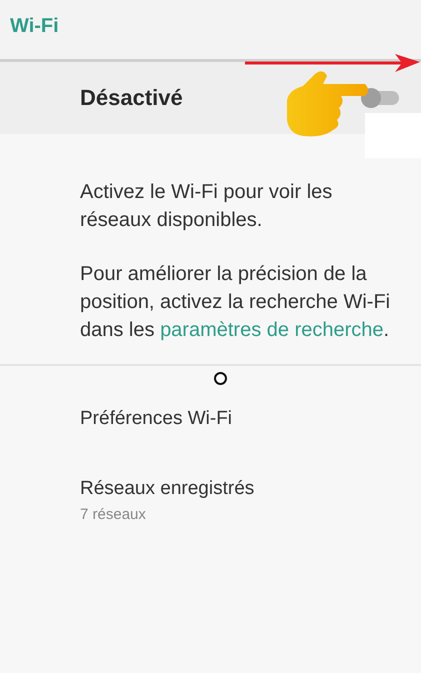 This screenshot has height=673, width=421. I want to click on screen-title: Wi-Fi, so click(34, 26).